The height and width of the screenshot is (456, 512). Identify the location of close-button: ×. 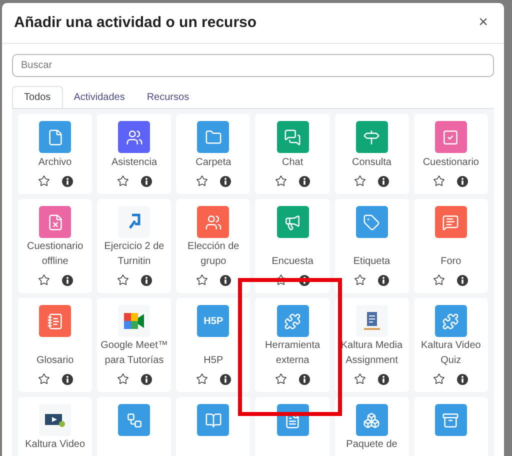
(483, 23).